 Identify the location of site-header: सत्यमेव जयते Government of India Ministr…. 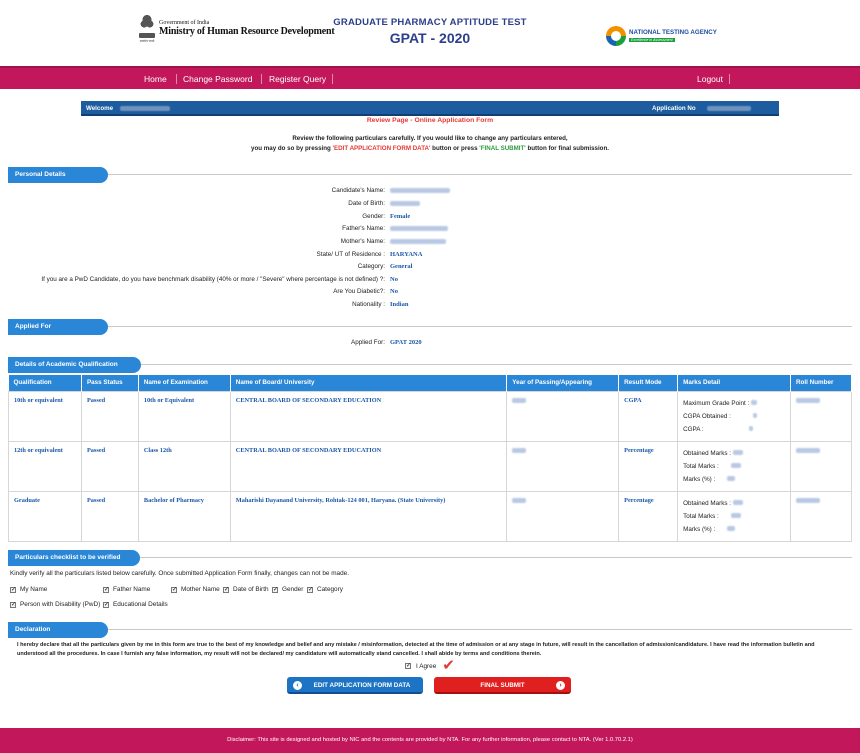
(430, 33).